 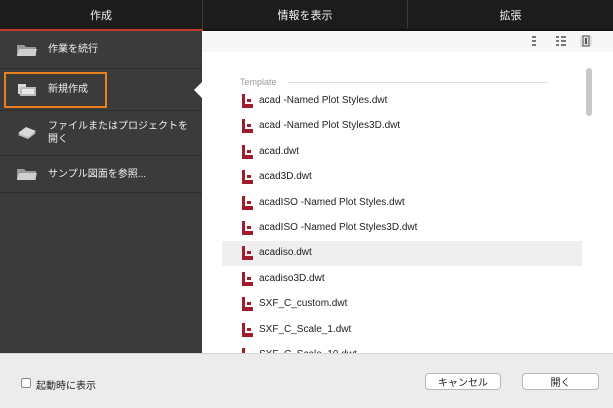 I want to click on file-name: SXF_C_custom.dwt, so click(x=303, y=304).